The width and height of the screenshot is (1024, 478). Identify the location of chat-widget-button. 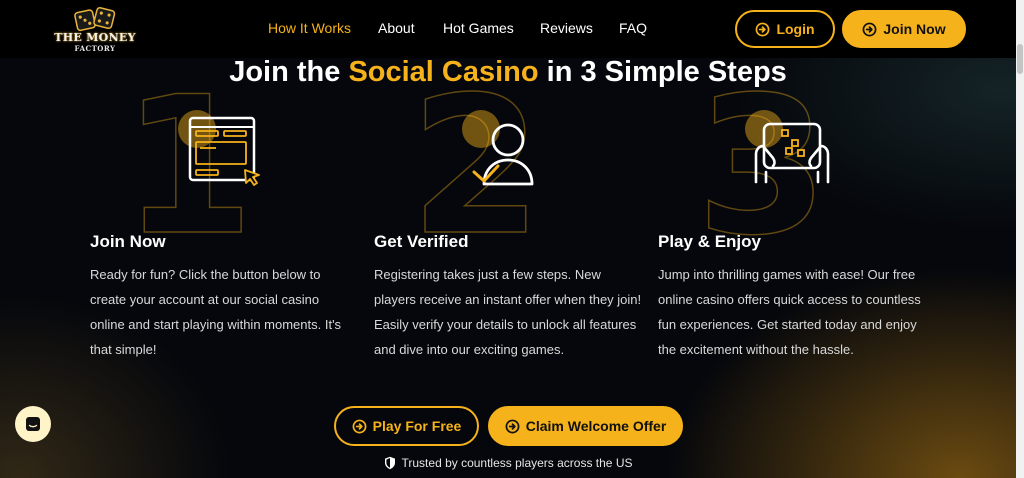
(33, 424).